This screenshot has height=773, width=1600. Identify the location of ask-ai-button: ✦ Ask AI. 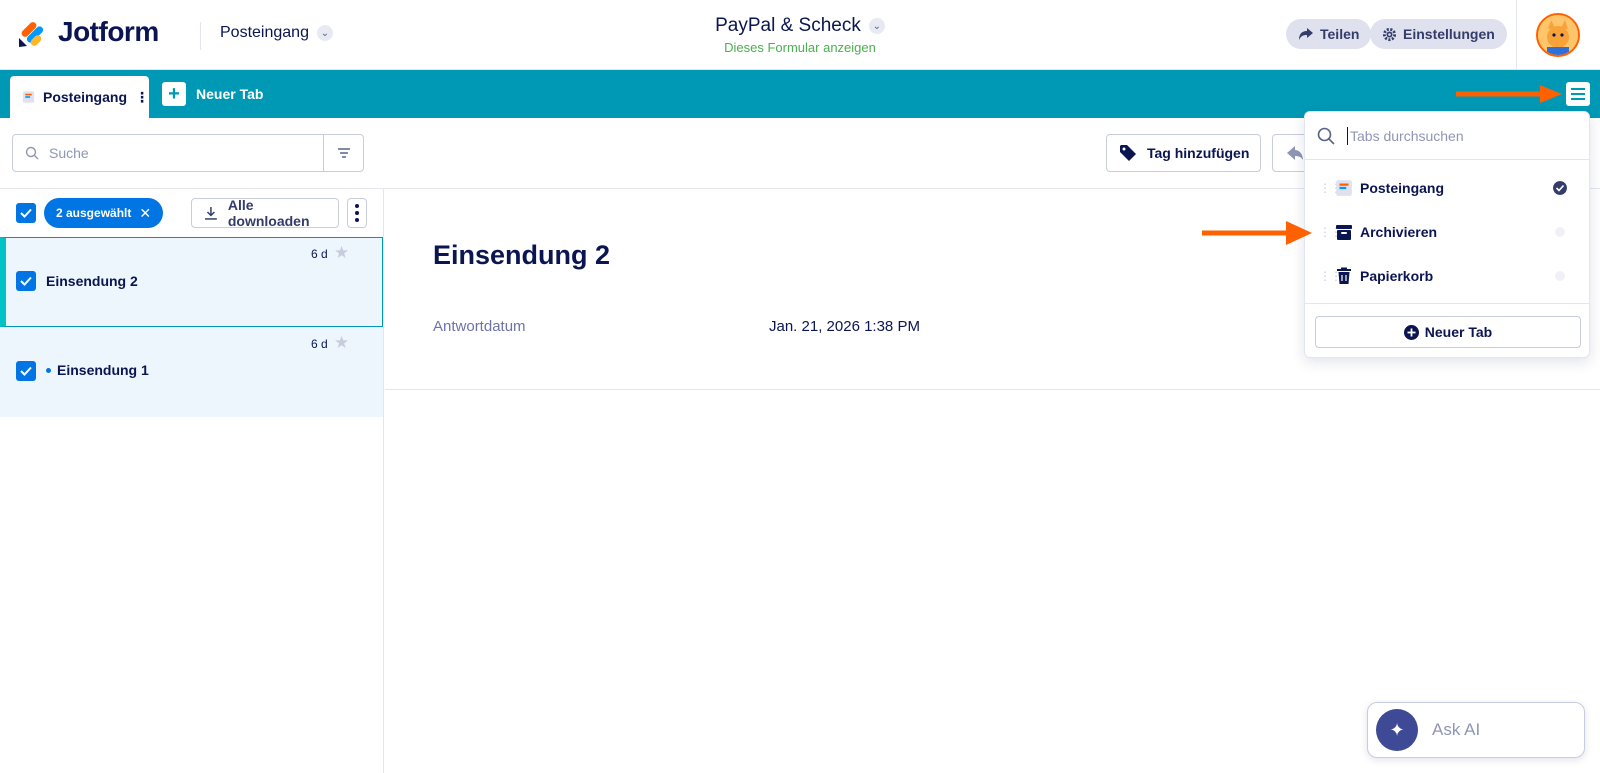
(1476, 730).